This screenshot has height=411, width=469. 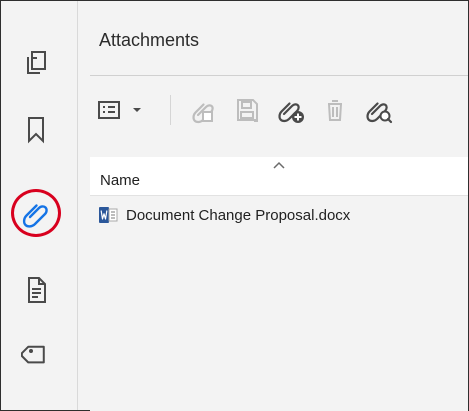 What do you see at coordinates (149, 40) in the screenshot?
I see `panel-title: Attachments` at bounding box center [149, 40].